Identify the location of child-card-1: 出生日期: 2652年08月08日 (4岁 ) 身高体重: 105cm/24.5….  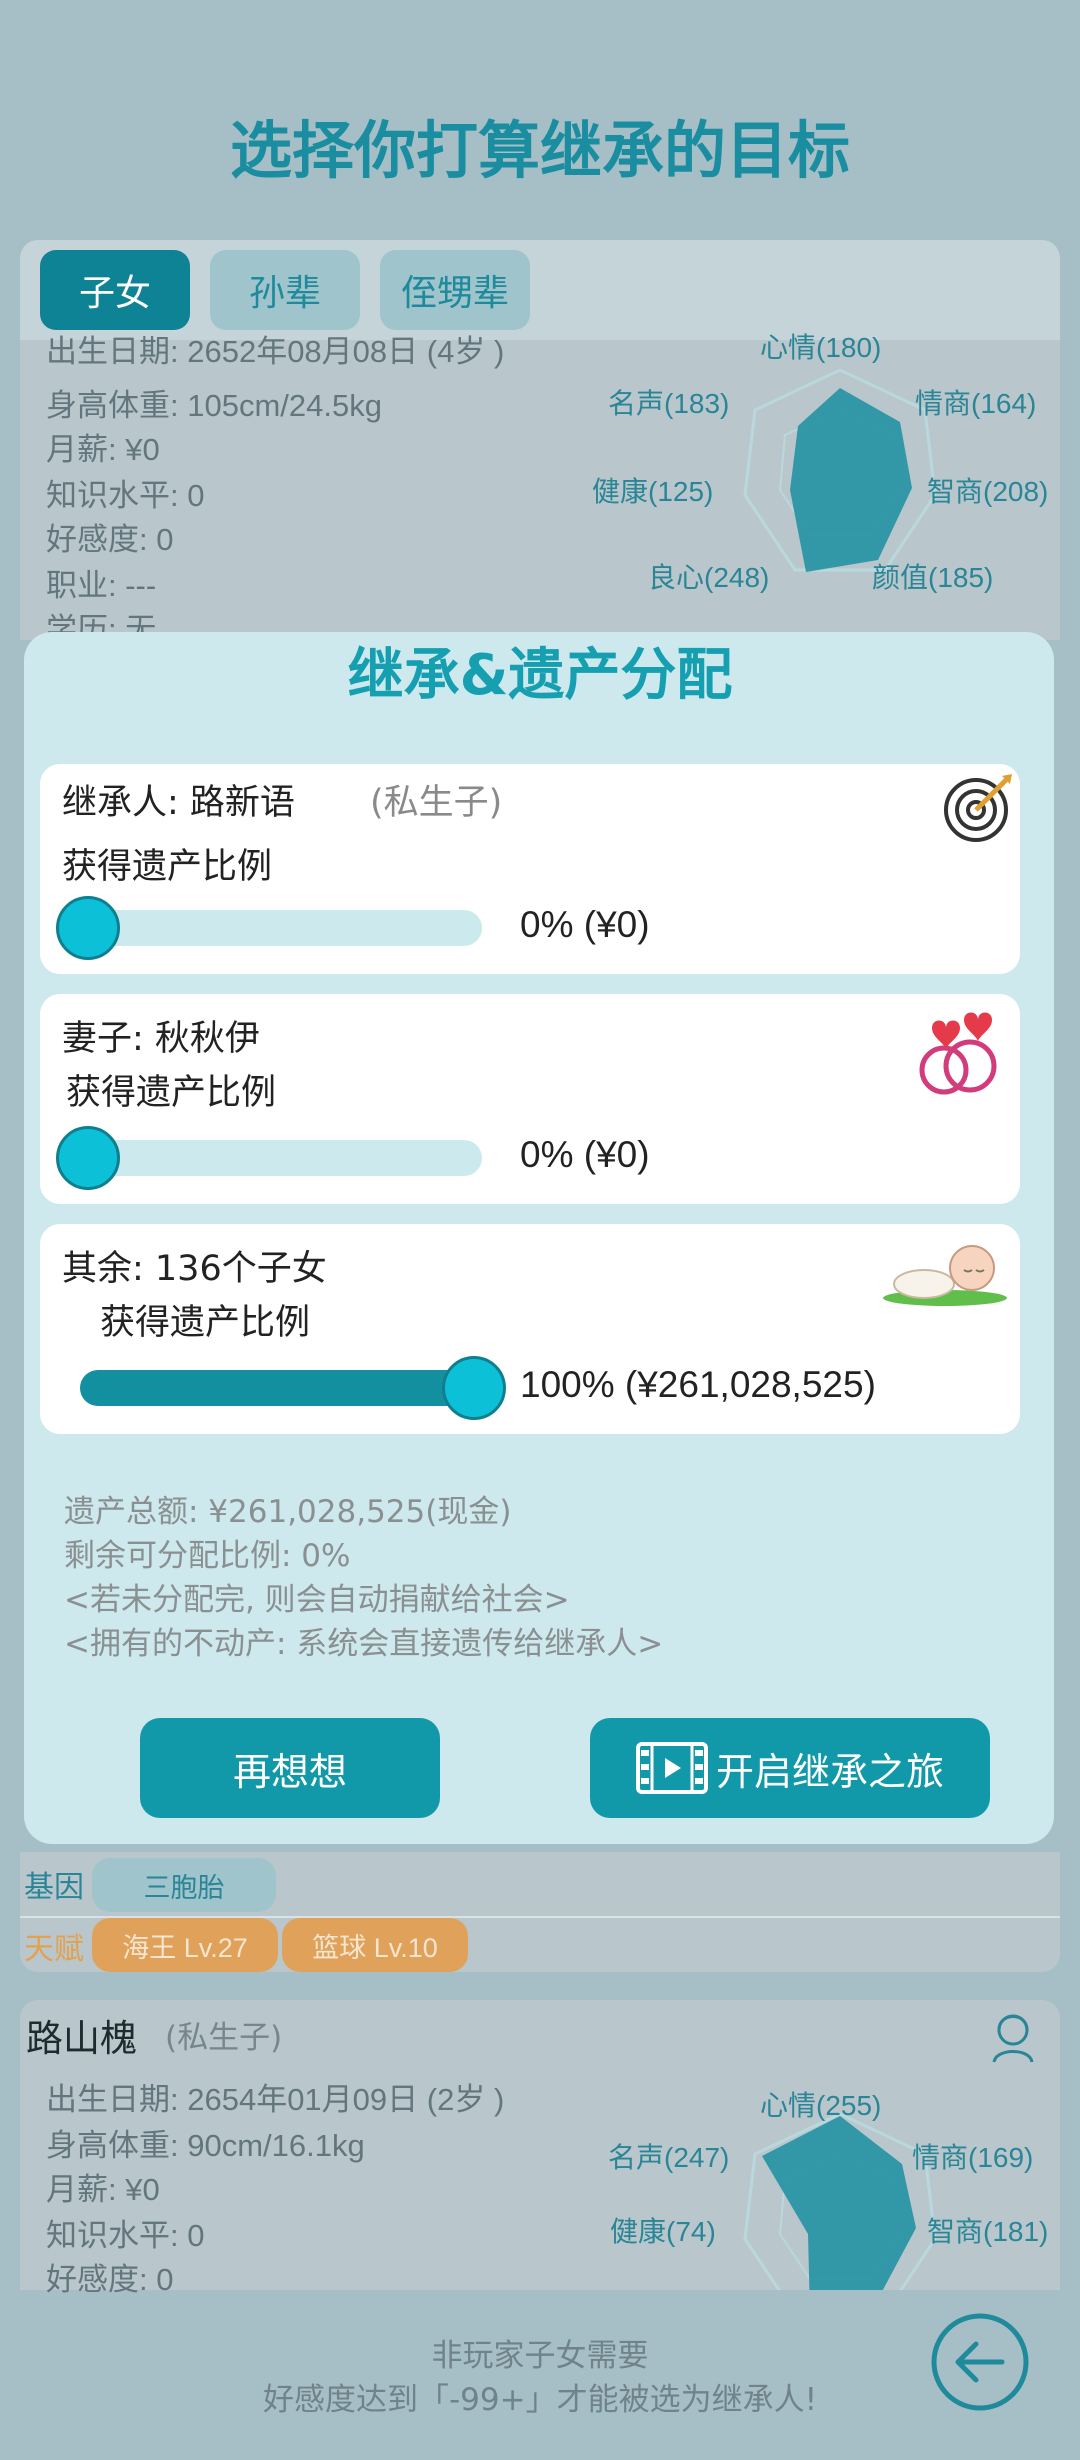
(540, 489).